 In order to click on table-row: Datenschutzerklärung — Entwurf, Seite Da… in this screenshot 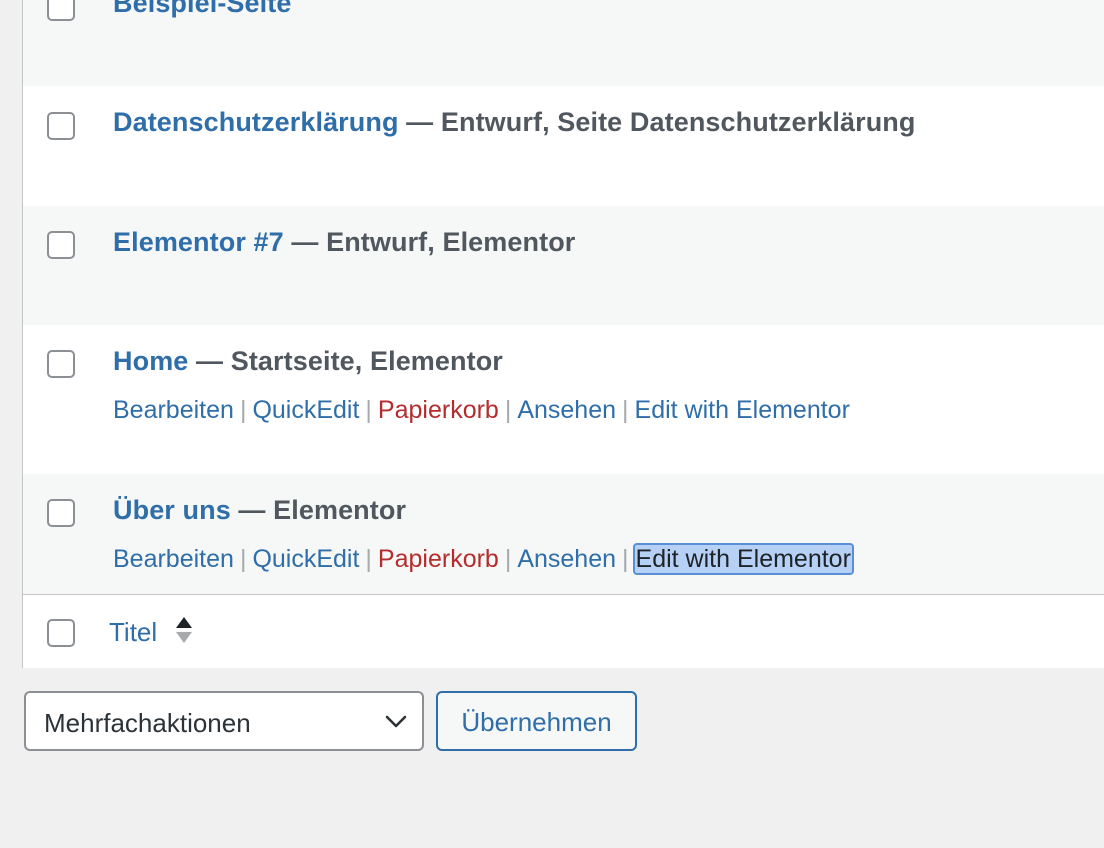, I will do `click(563, 146)`.